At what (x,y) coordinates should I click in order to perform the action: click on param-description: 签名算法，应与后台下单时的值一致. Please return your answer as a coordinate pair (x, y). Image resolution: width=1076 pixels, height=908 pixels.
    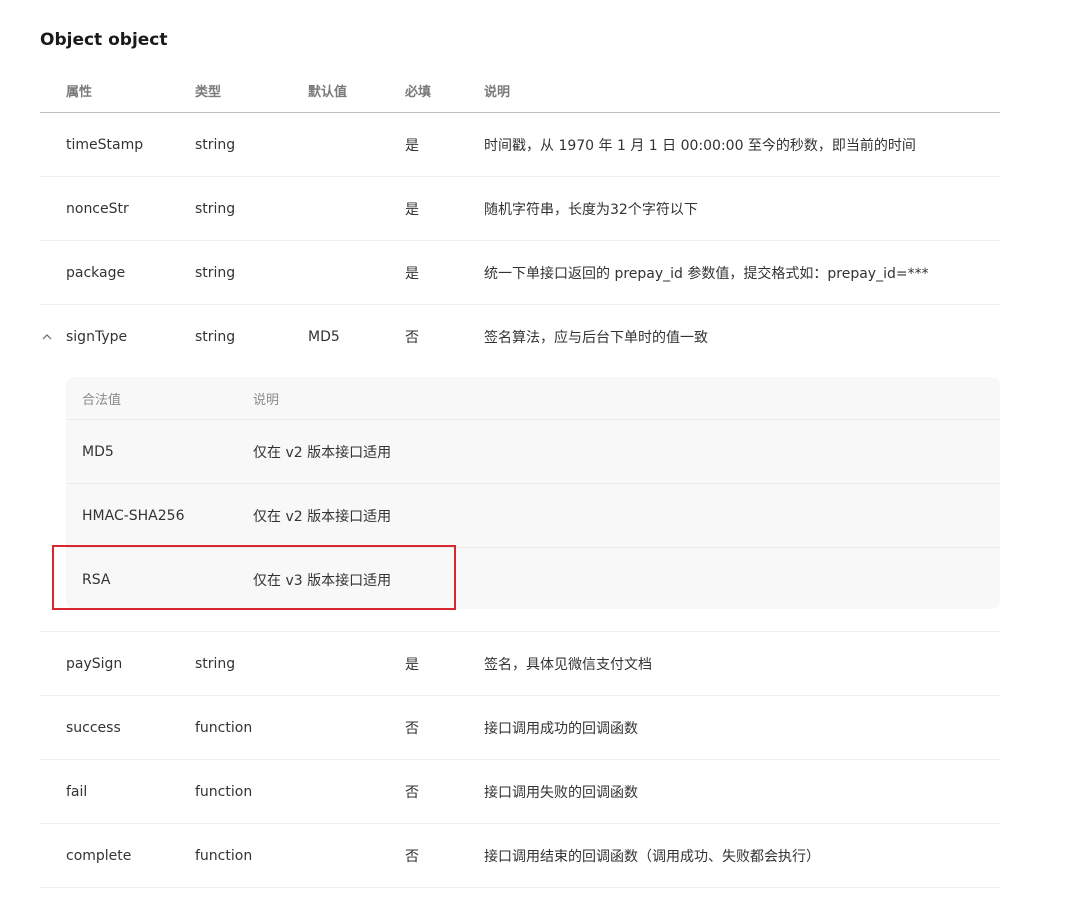
    Looking at the image, I should click on (596, 337).